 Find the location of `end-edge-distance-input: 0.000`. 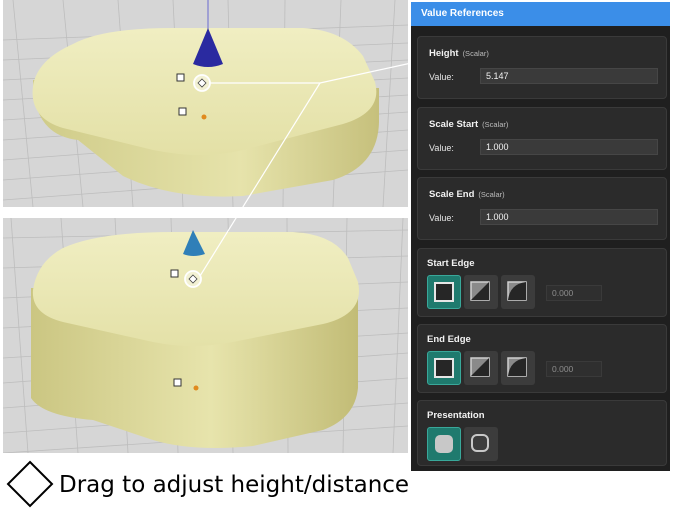

end-edge-distance-input: 0.000 is located at coordinates (574, 369).